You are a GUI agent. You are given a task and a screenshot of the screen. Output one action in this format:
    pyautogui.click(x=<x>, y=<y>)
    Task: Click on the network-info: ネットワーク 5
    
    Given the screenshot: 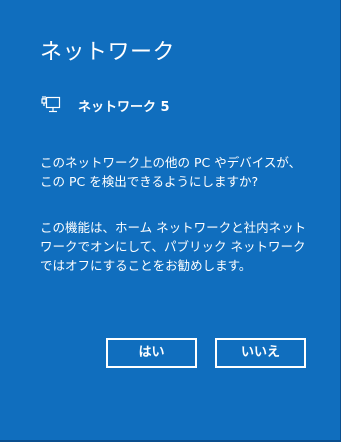 What is the action you would take?
    pyautogui.click(x=105, y=105)
    